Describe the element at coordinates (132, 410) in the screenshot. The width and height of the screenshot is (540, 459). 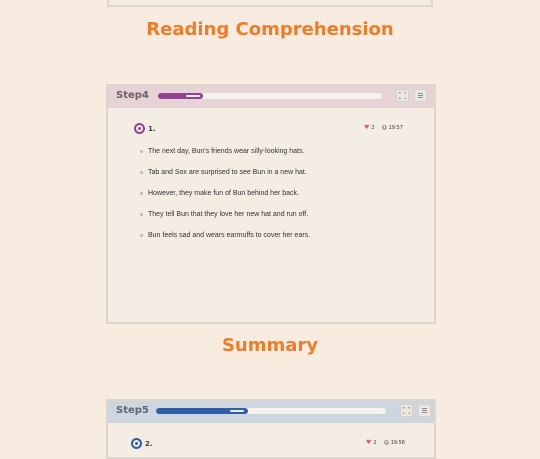
I see `step-label: Step5` at that location.